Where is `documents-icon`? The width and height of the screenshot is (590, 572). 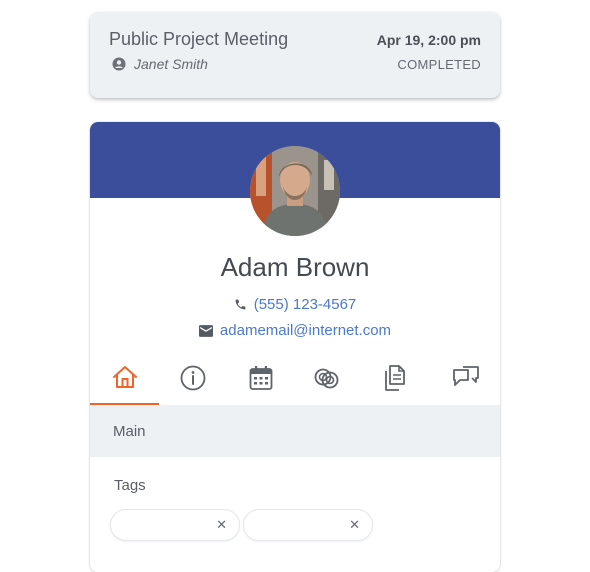 documents-icon is located at coordinates (395, 378).